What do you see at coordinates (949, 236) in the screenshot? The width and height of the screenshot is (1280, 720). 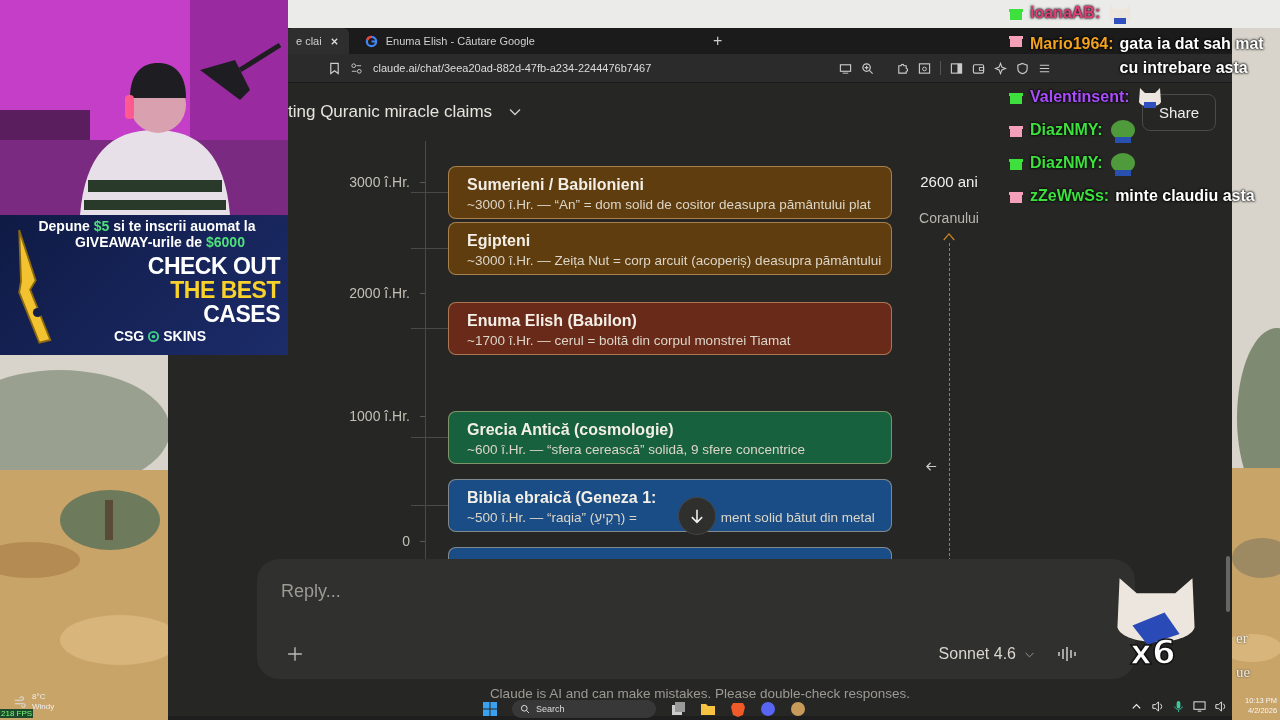 I see `caret-up-icon` at bounding box center [949, 236].